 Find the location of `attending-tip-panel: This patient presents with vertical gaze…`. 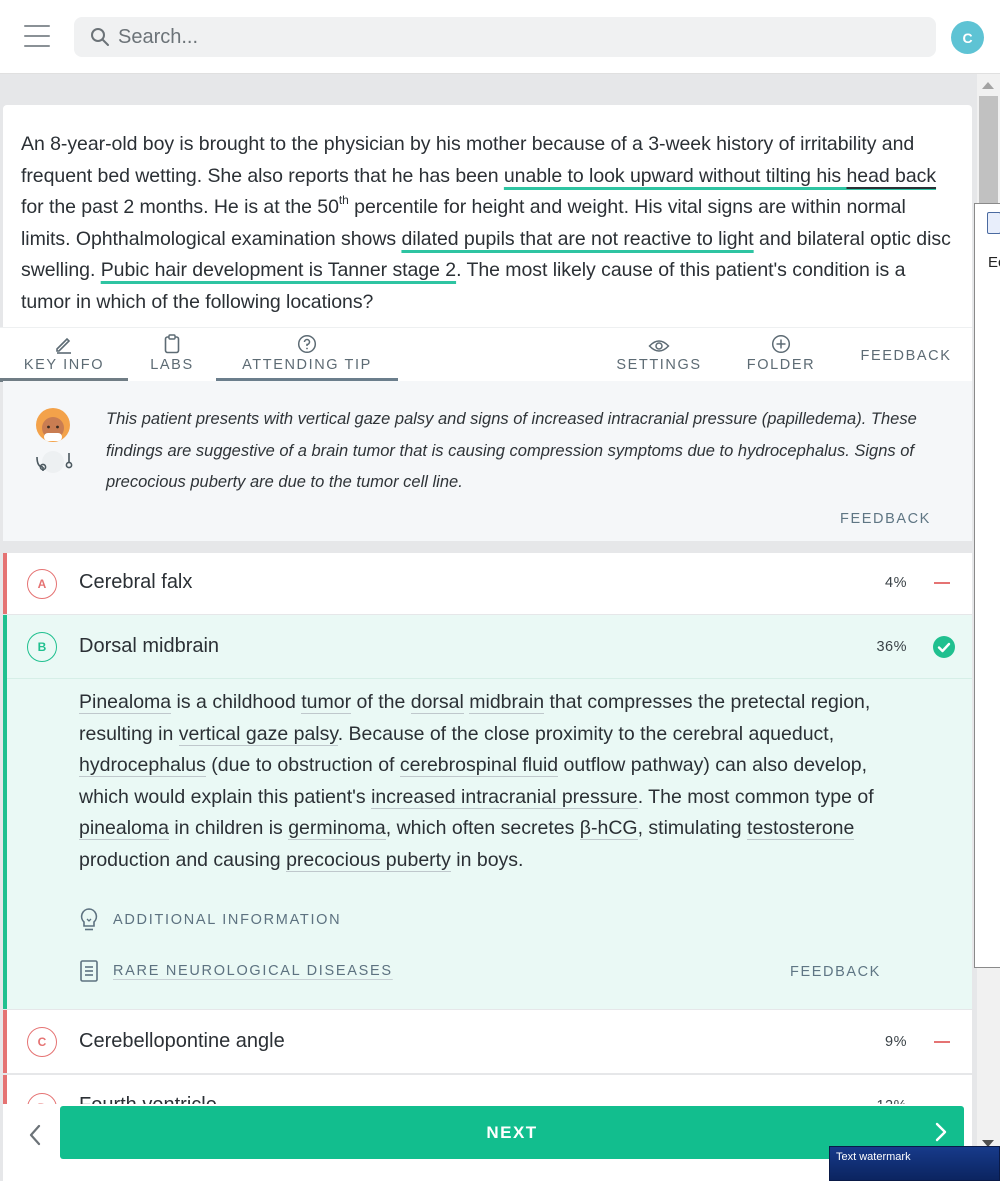

attending-tip-panel: This patient presents with vertical gaze… is located at coordinates (487, 461).